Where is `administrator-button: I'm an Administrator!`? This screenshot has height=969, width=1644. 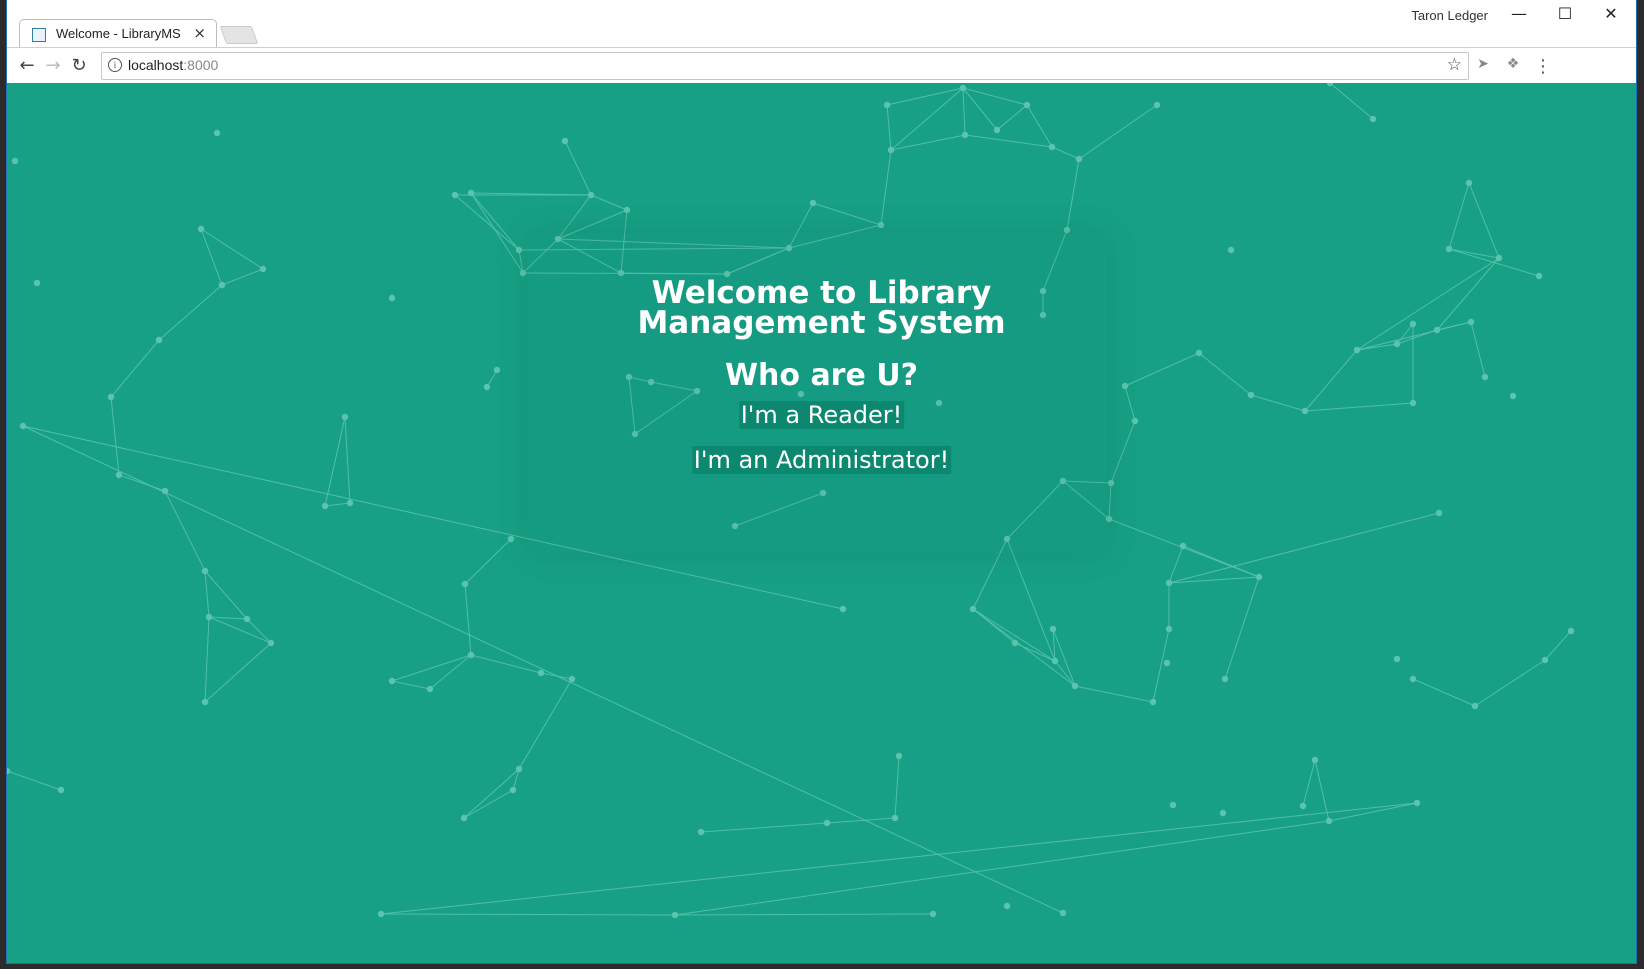
administrator-button: I'm an Administrator! is located at coordinates (821, 460).